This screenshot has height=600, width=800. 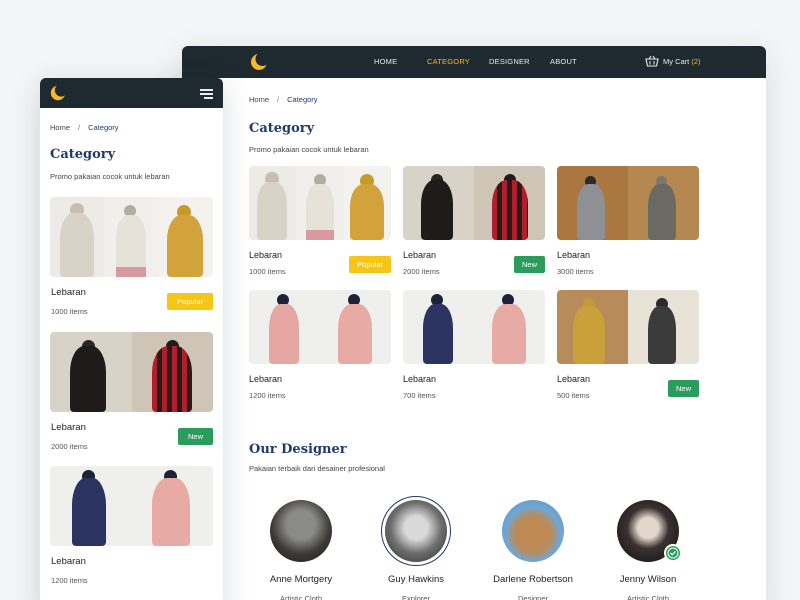 What do you see at coordinates (301, 579) in the screenshot?
I see `designer-name: Anne Mortgery` at bounding box center [301, 579].